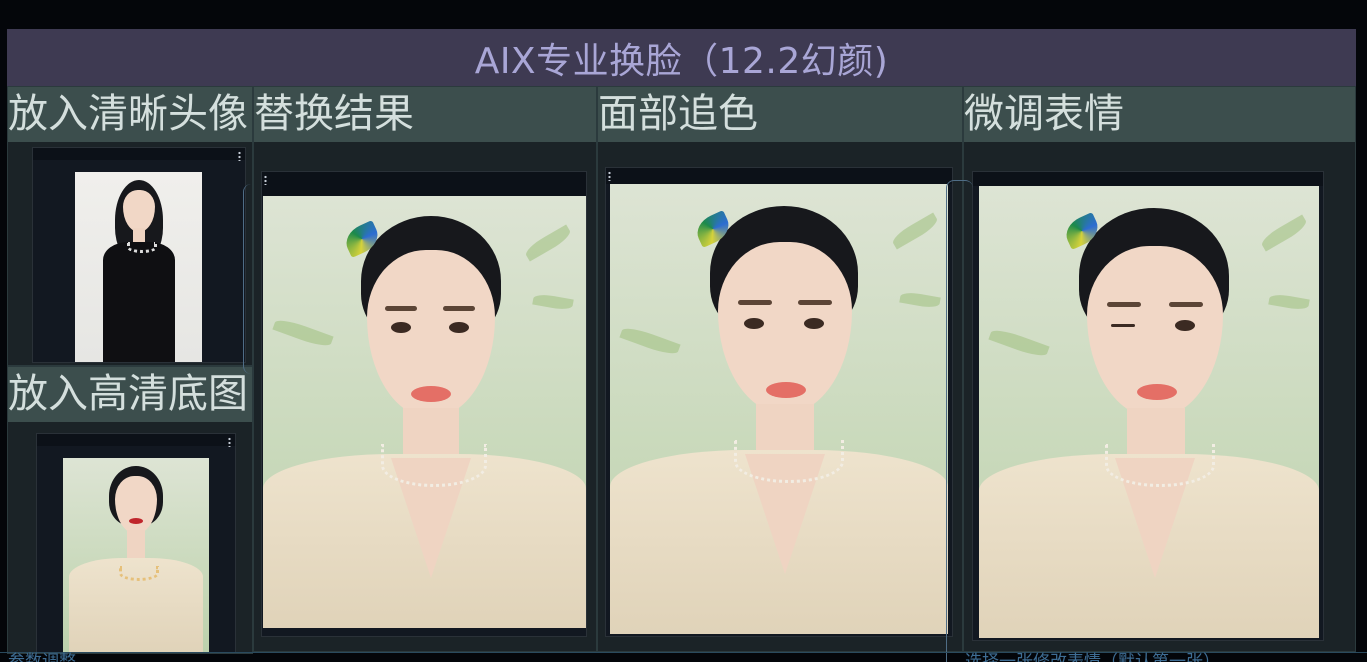  I want to click on base-input-title: 放入高清底图, so click(130, 394).